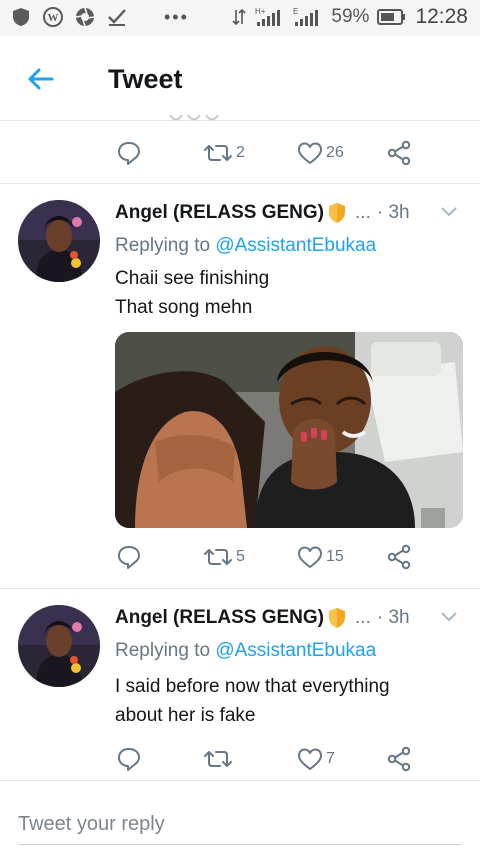 The image size is (480, 854). What do you see at coordinates (117, 17) in the screenshot?
I see `checkmark-icon` at bounding box center [117, 17].